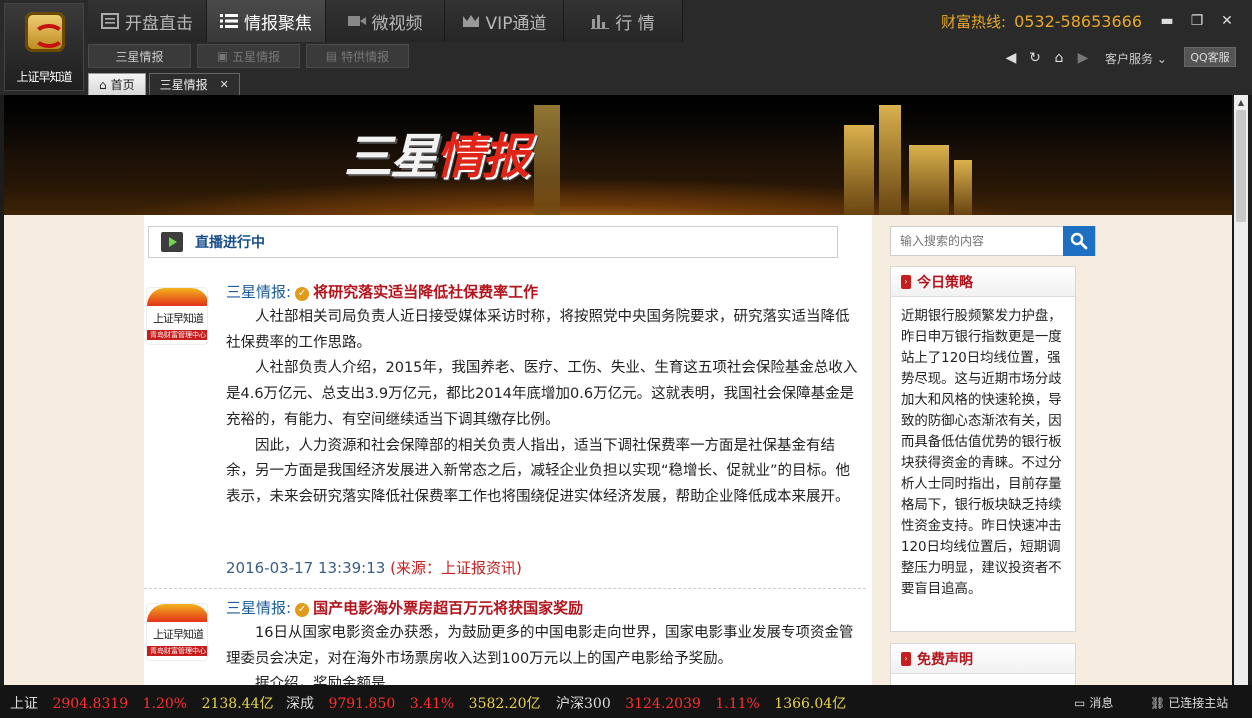 This screenshot has width=1252, height=718. Describe the element at coordinates (1198, 703) in the screenshot. I see `connection-label: 已连接主站` at that location.